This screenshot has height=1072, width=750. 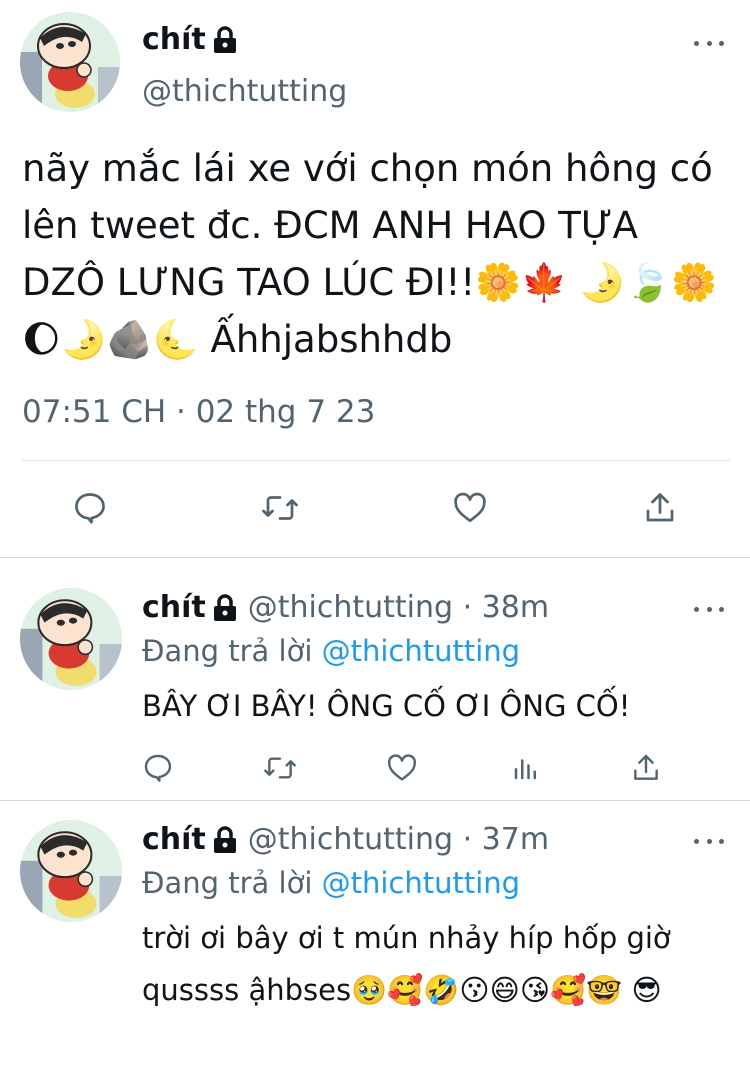 What do you see at coordinates (386, 706) in the screenshot?
I see `reply-text: BÂY ƠI BÂY! ÔNG CỐ ƠI ÔNG CỐ!` at bounding box center [386, 706].